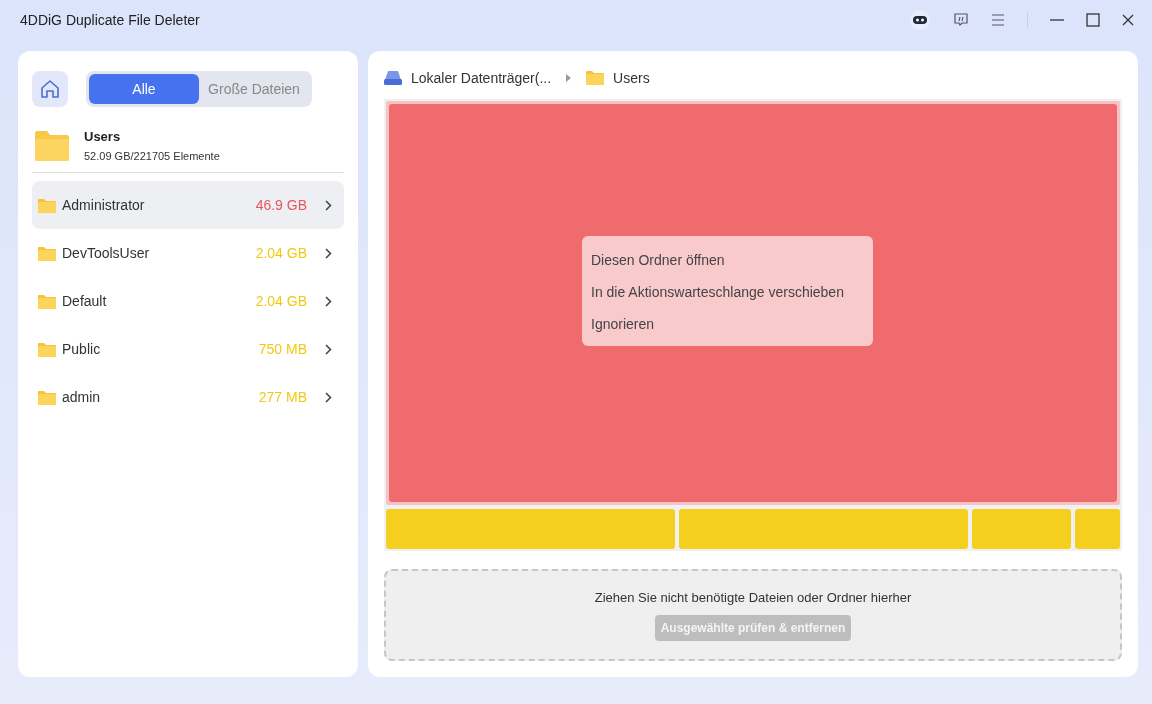 This screenshot has width=1152, height=704. I want to click on home-icon, so click(50, 89).